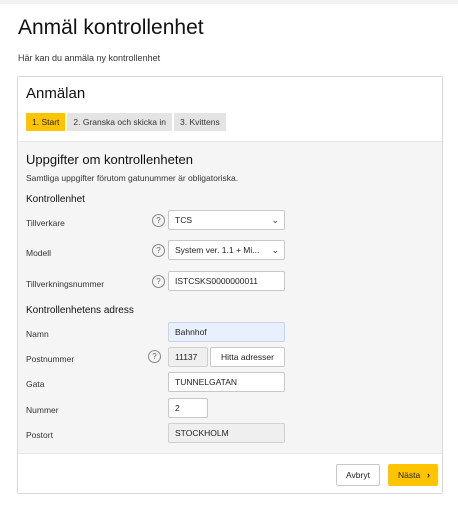 This screenshot has width=458, height=512. I want to click on unit-heading: Kontrollenhet, so click(55, 199).